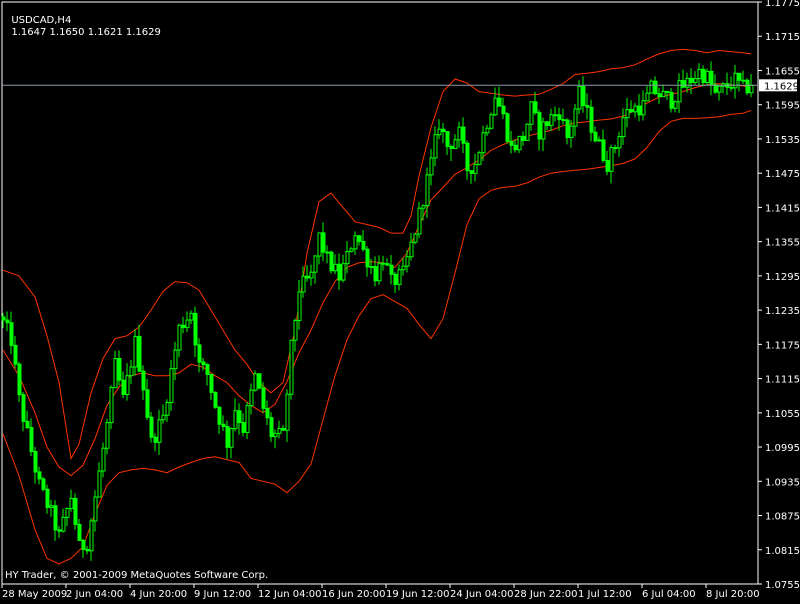  Describe the element at coordinates (482, 594) in the screenshot. I see `x-tick-label: 24 Jun 04:00` at that location.